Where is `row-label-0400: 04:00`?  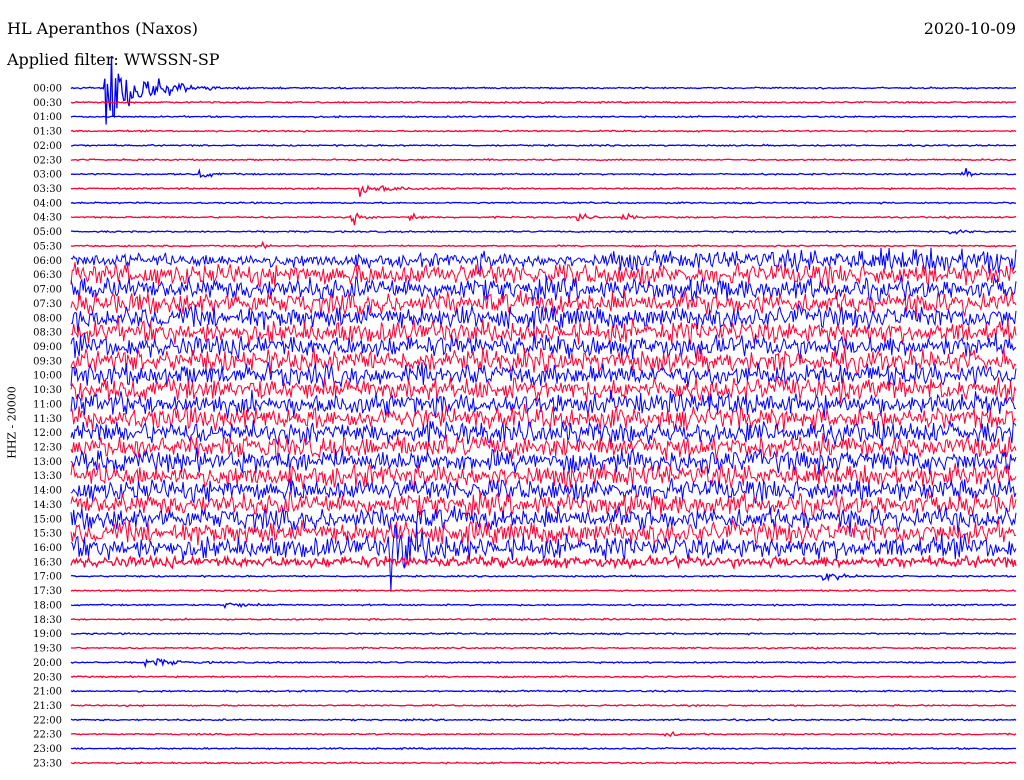
row-label-0400: 04:00 is located at coordinates (47, 203).